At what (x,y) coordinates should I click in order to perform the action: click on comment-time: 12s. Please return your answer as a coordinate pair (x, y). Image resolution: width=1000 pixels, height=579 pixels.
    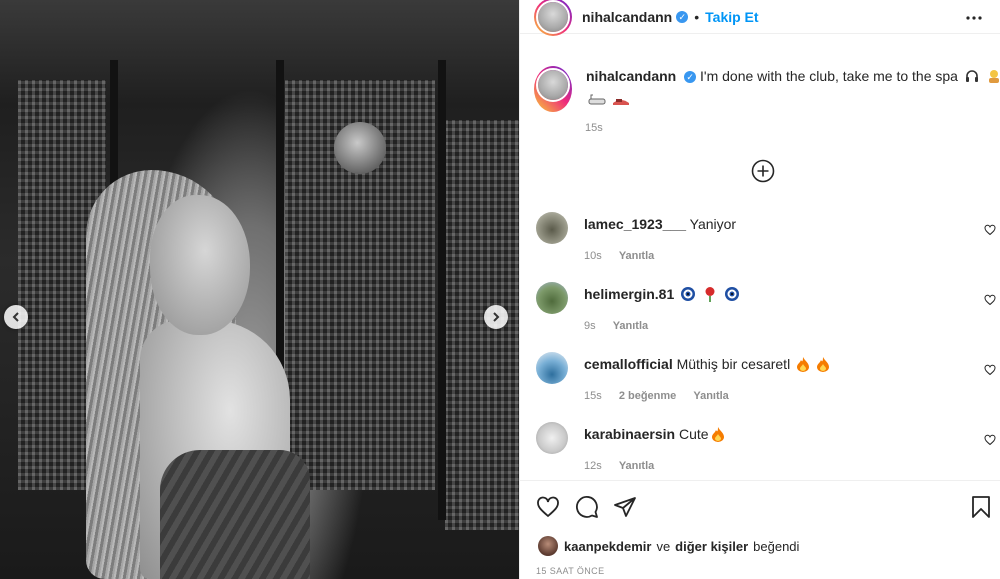
    Looking at the image, I should click on (593, 466).